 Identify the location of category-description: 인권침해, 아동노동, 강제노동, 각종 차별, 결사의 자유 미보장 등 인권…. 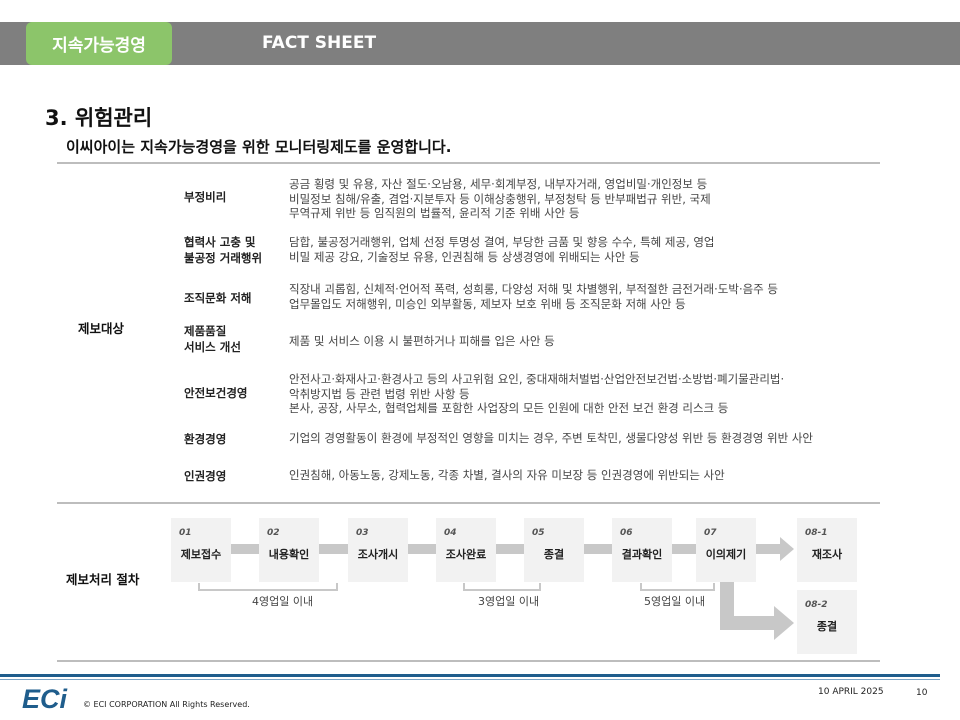
(507, 475).